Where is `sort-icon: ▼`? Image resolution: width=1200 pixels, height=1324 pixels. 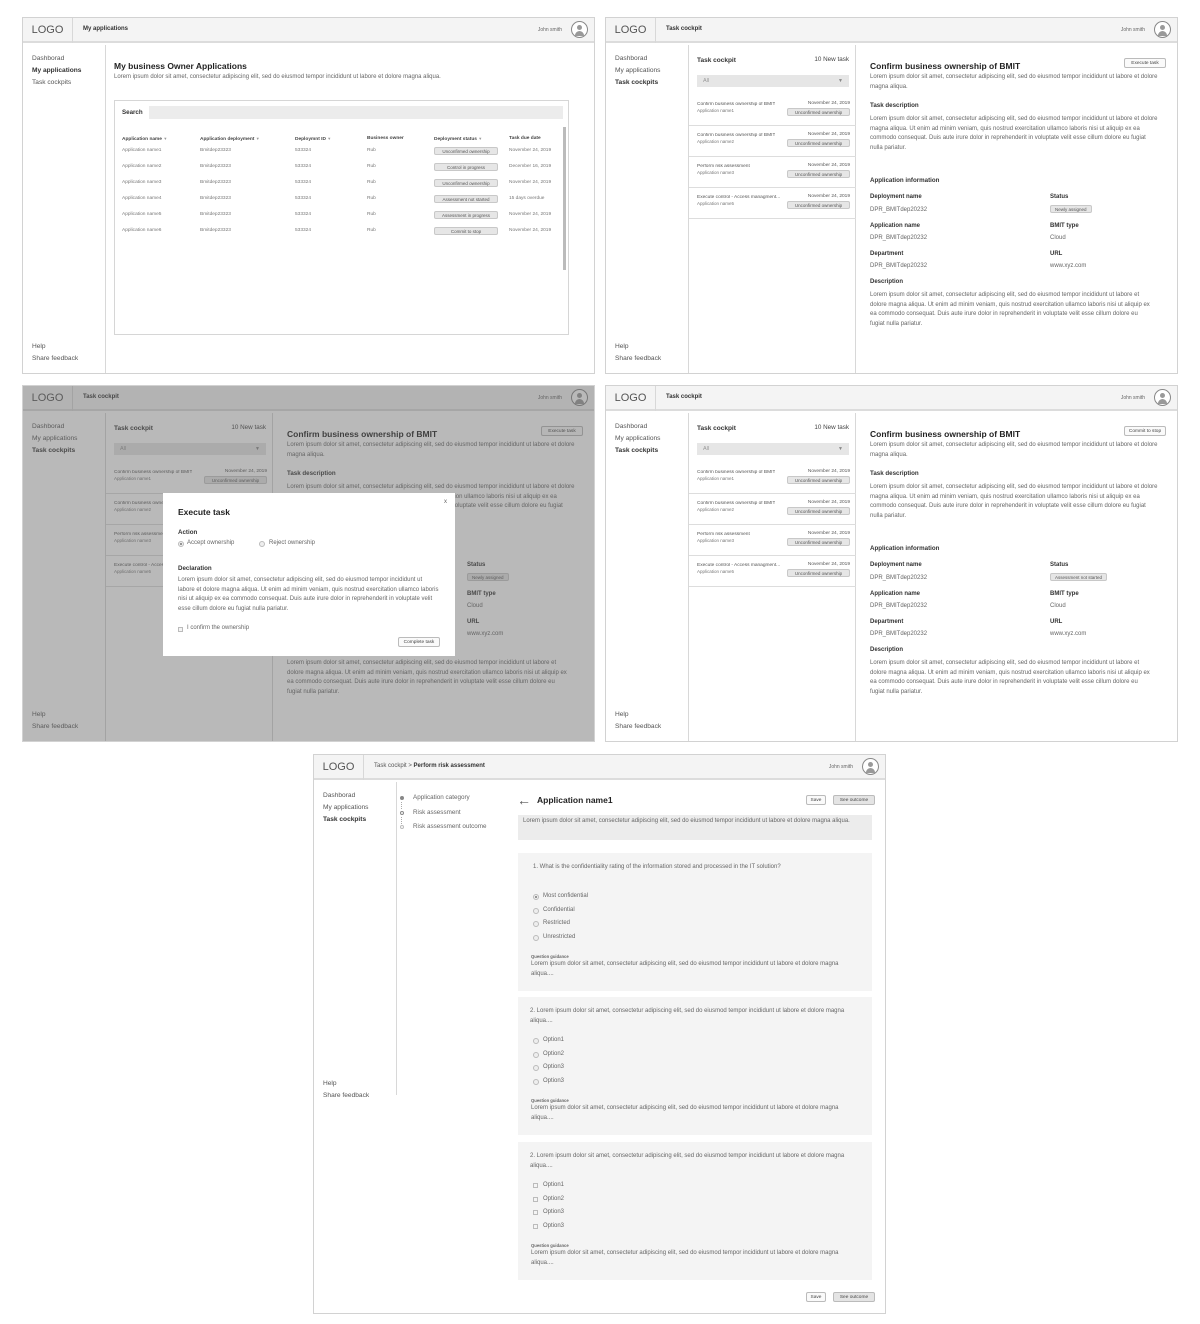
sort-icon: ▼ is located at coordinates (480, 138).